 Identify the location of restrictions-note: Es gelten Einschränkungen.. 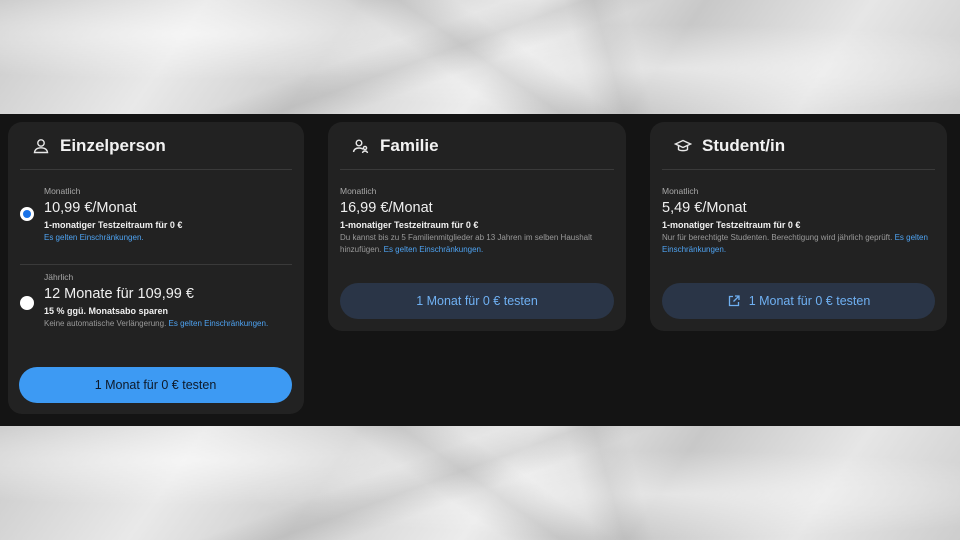
(169, 238).